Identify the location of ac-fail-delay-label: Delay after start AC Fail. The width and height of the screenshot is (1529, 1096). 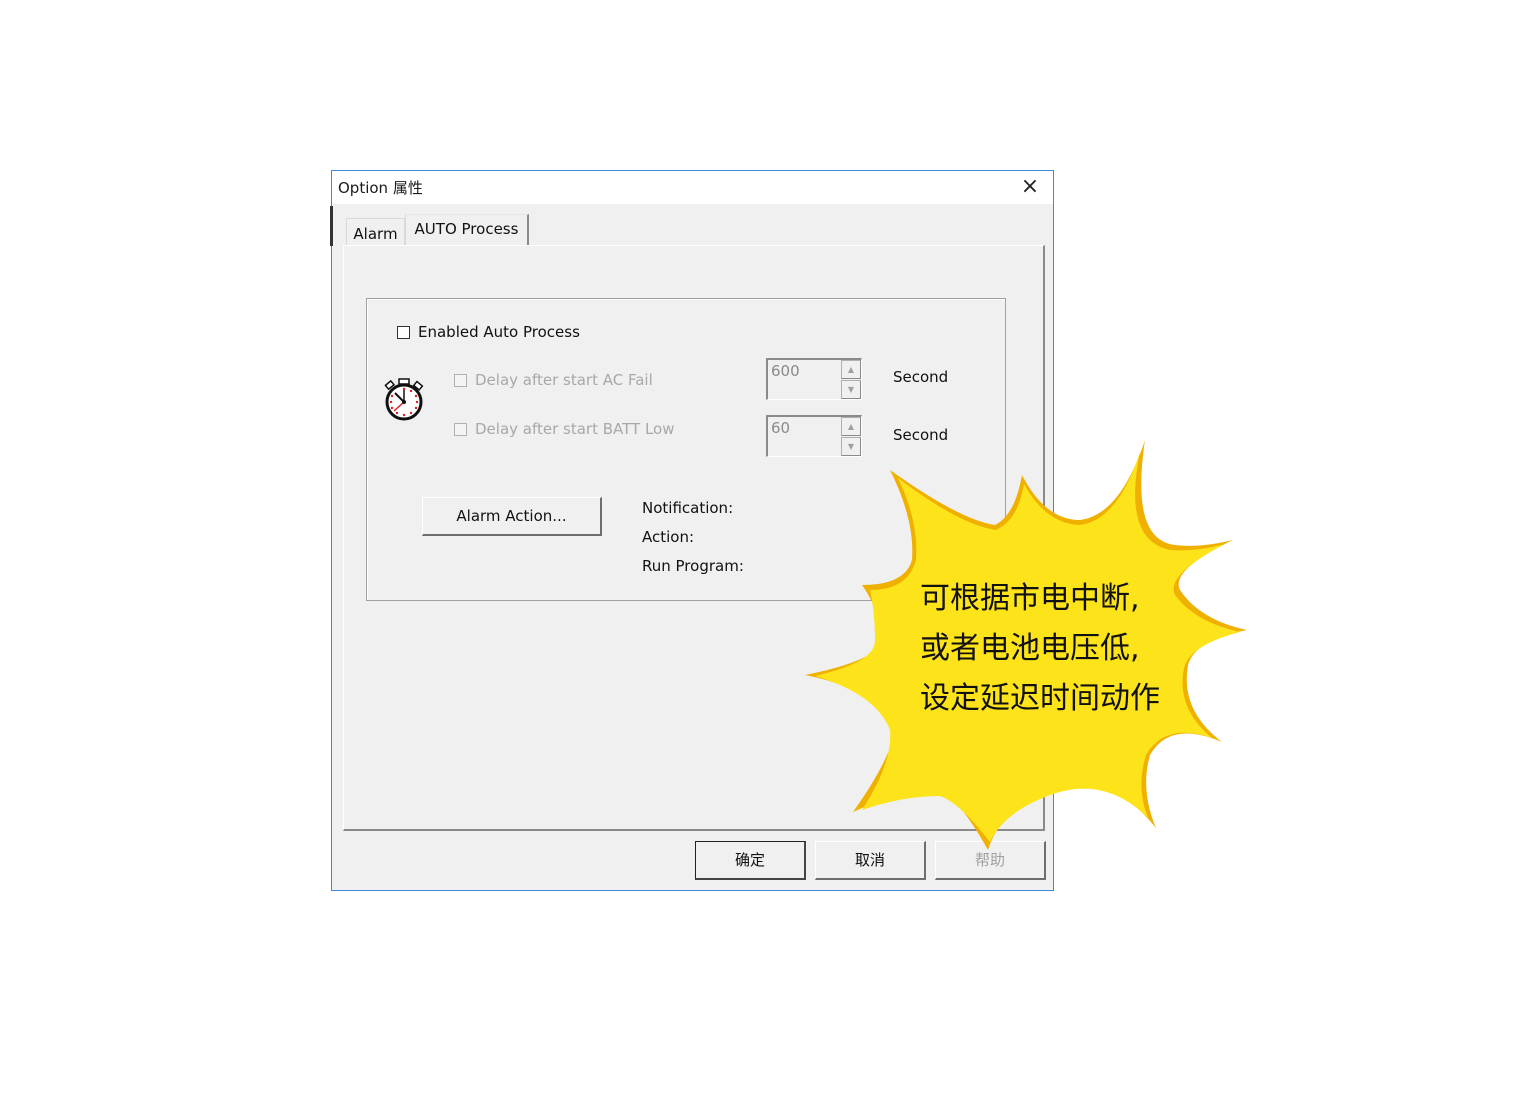
(564, 380).